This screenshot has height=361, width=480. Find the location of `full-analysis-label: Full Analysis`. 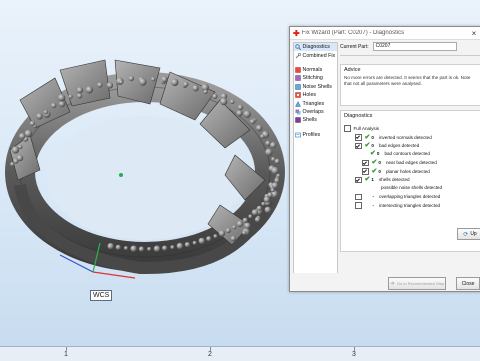

full-analysis-label: Full Analysis is located at coordinates (366, 128).